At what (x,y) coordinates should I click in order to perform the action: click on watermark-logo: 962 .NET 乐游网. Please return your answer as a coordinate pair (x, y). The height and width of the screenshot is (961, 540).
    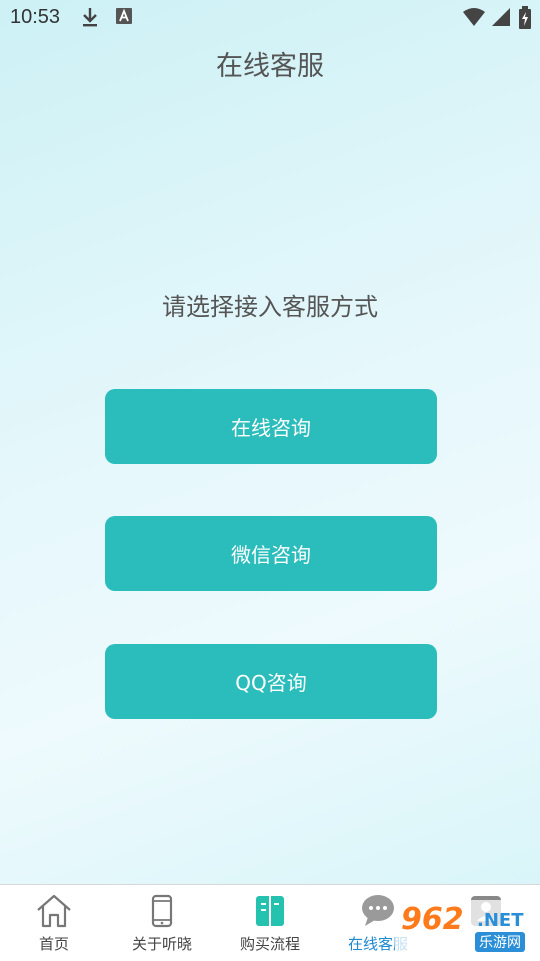
    Looking at the image, I should click on (467, 929).